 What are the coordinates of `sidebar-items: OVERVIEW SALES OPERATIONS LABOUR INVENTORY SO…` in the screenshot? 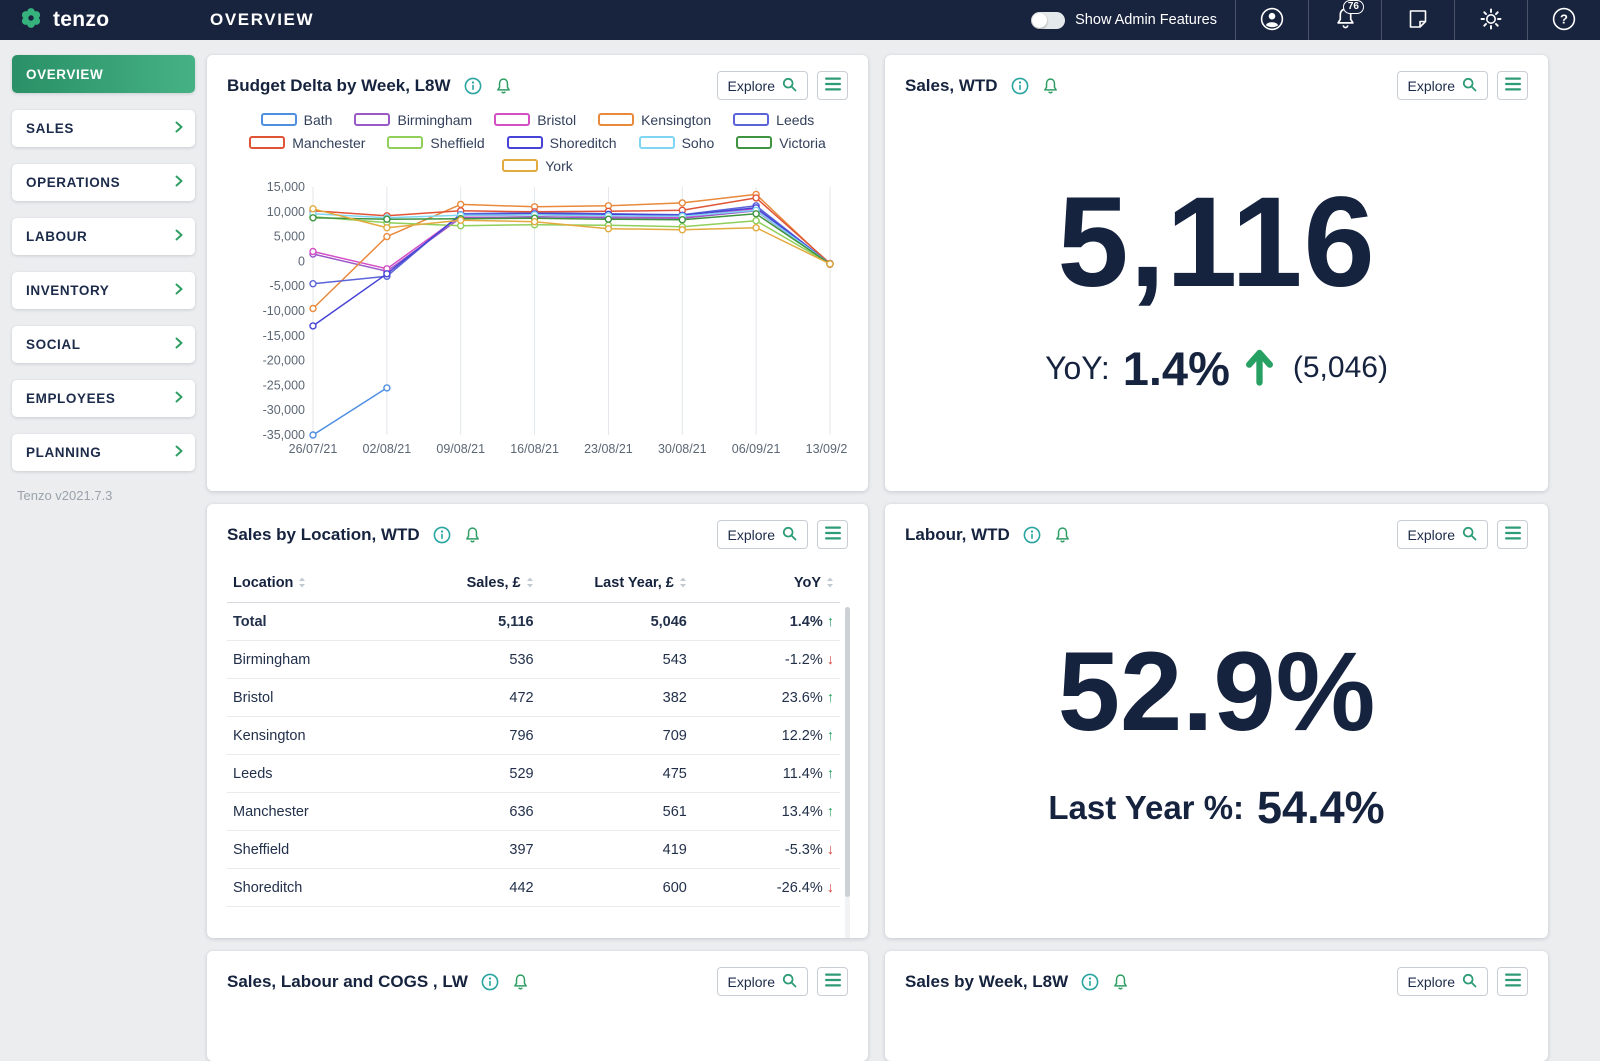 It's located at (103, 263).